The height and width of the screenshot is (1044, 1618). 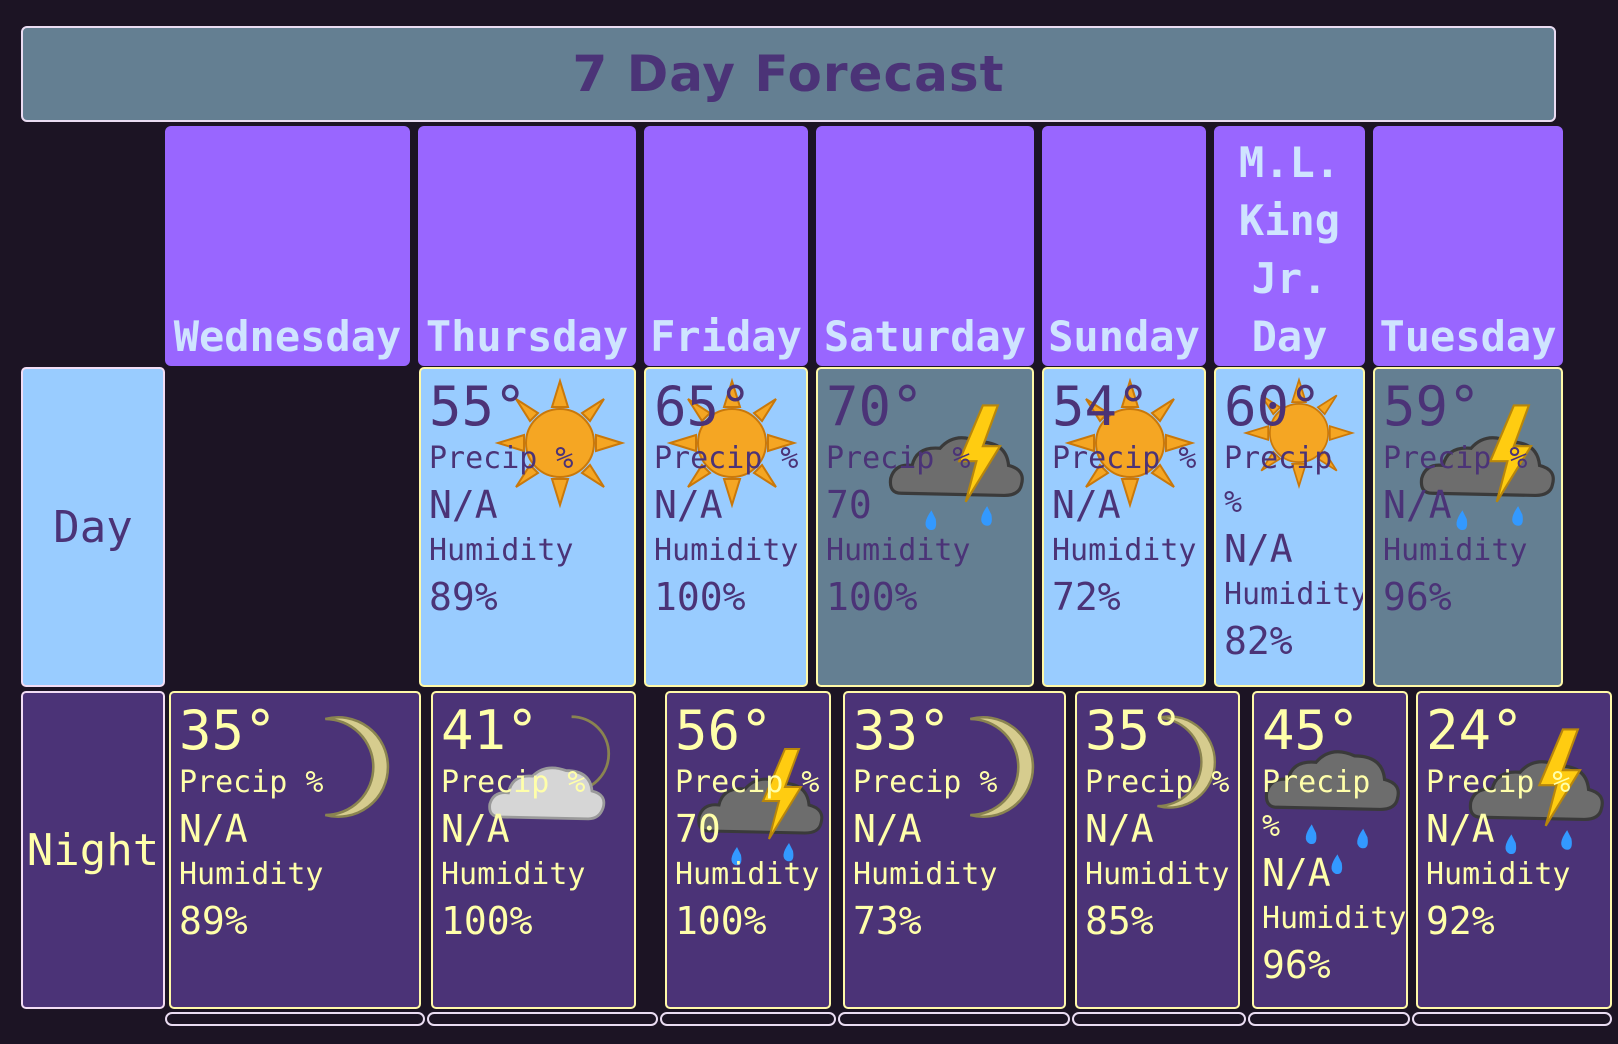 What do you see at coordinates (1258, 641) in the screenshot?
I see `humidity-value: 82%` at bounding box center [1258, 641].